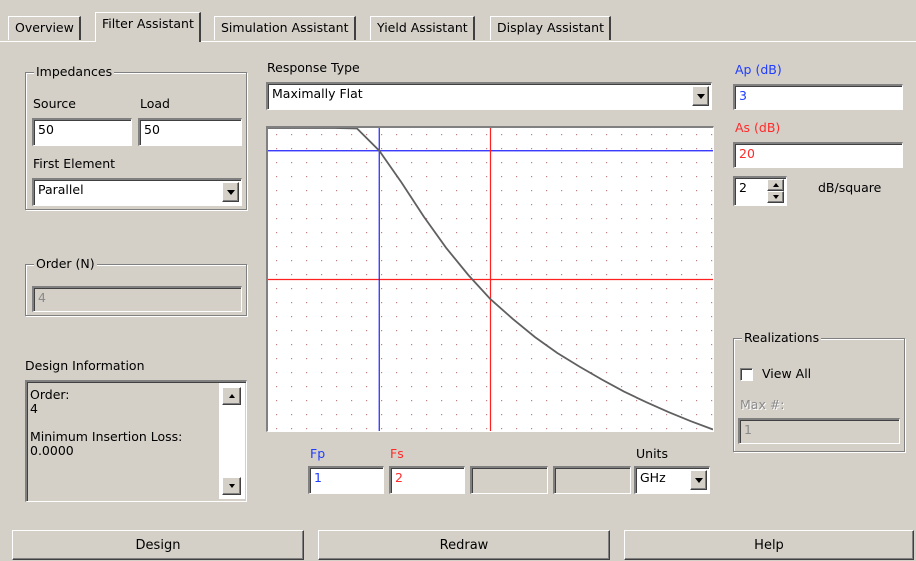 The image size is (916, 561). What do you see at coordinates (346, 480) in the screenshot?
I see `fp-input: 1` at bounding box center [346, 480].